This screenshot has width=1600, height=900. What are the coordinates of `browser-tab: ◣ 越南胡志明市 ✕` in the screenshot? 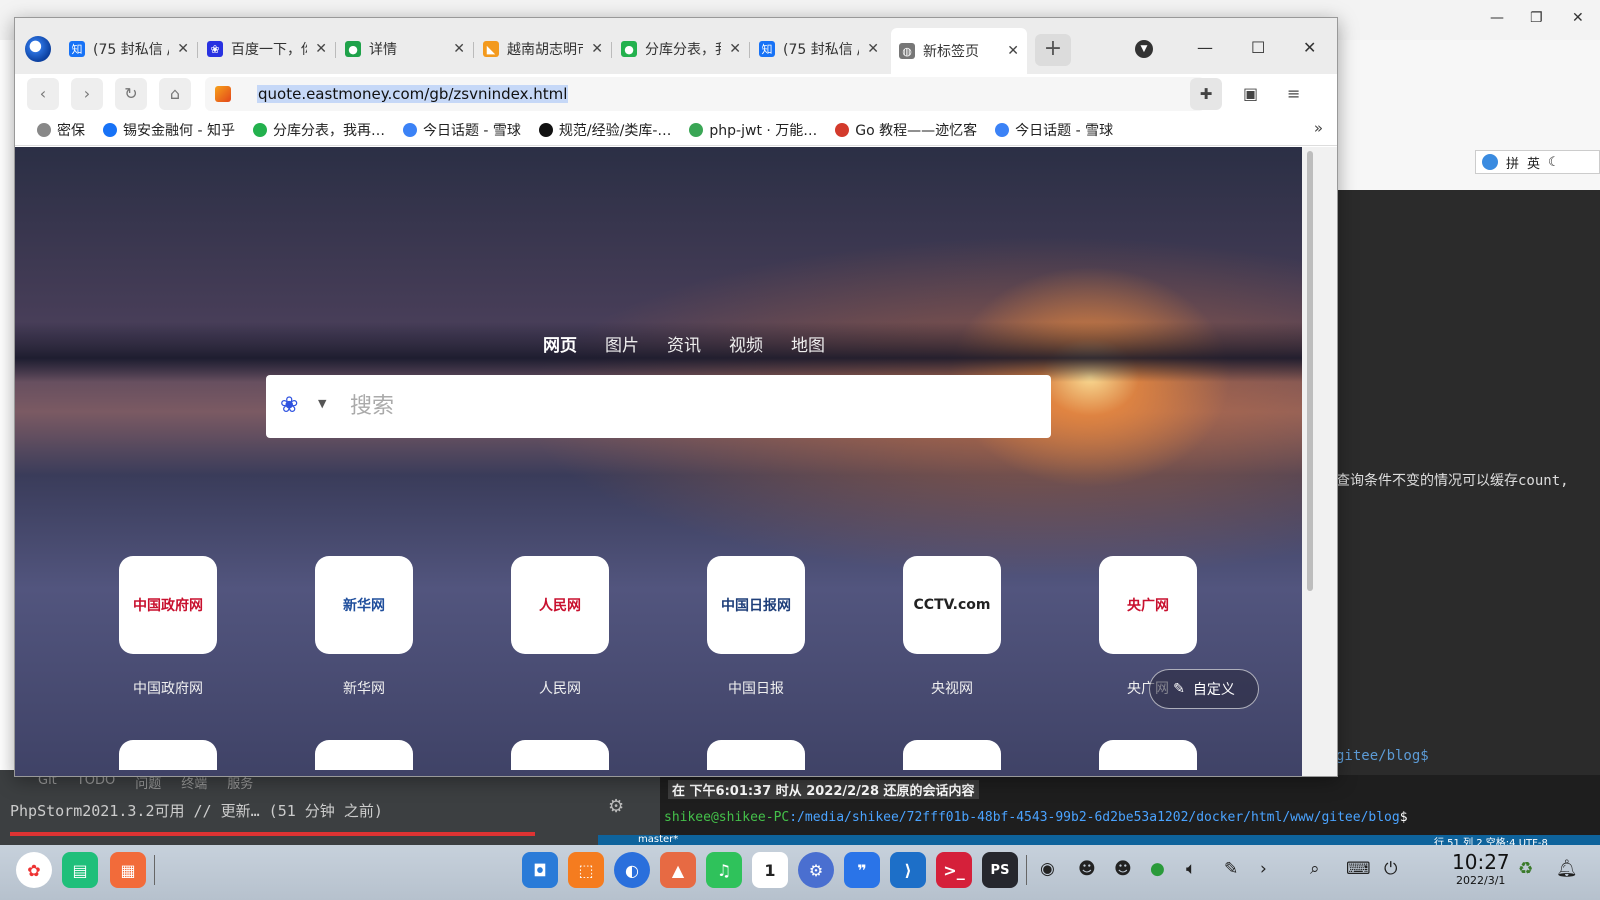 It's located at (543, 49).